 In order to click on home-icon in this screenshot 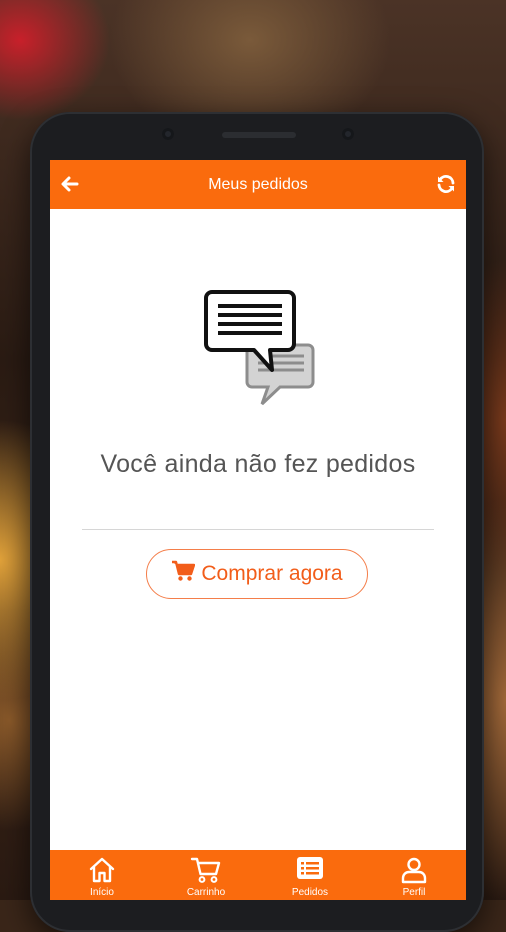, I will do `click(102, 870)`.